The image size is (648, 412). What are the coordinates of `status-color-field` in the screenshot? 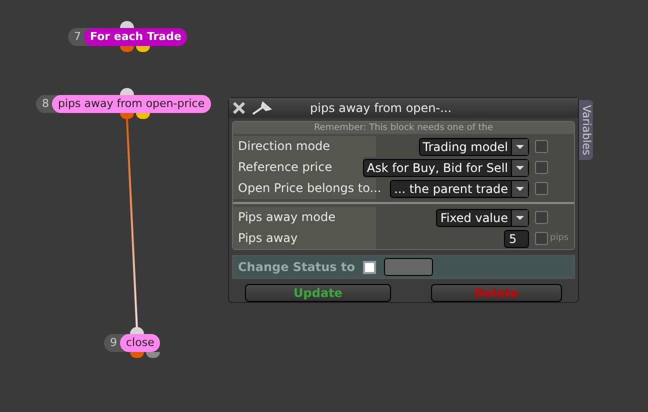 It's located at (408, 267).